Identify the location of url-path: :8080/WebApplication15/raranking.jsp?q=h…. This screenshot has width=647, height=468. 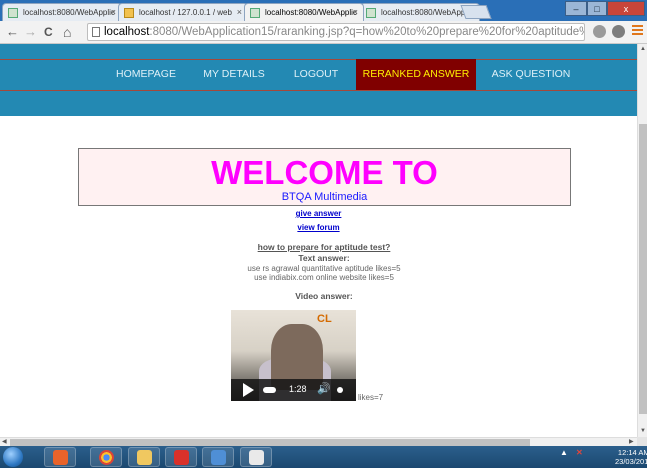
(367, 32).